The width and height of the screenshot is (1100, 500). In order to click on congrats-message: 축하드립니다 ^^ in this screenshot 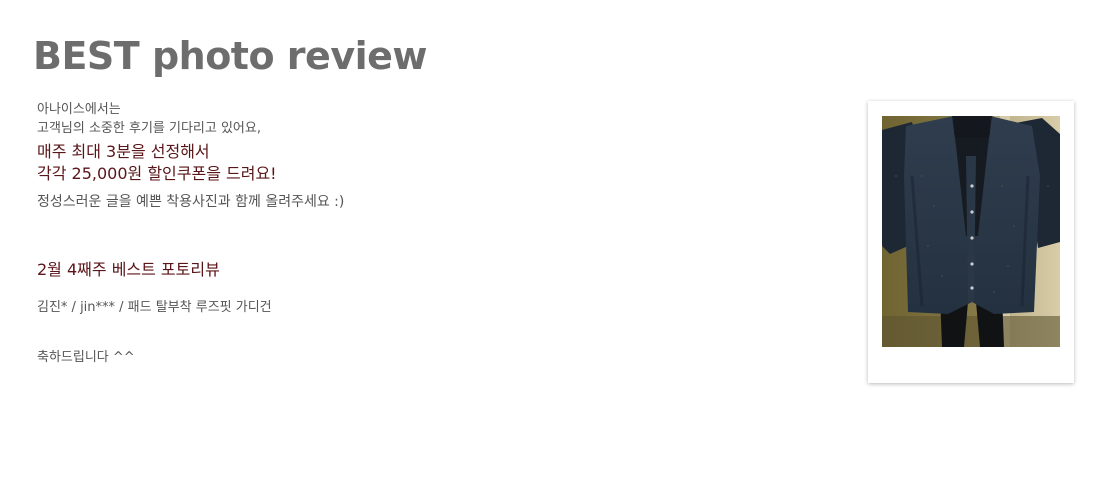, I will do `click(86, 357)`.